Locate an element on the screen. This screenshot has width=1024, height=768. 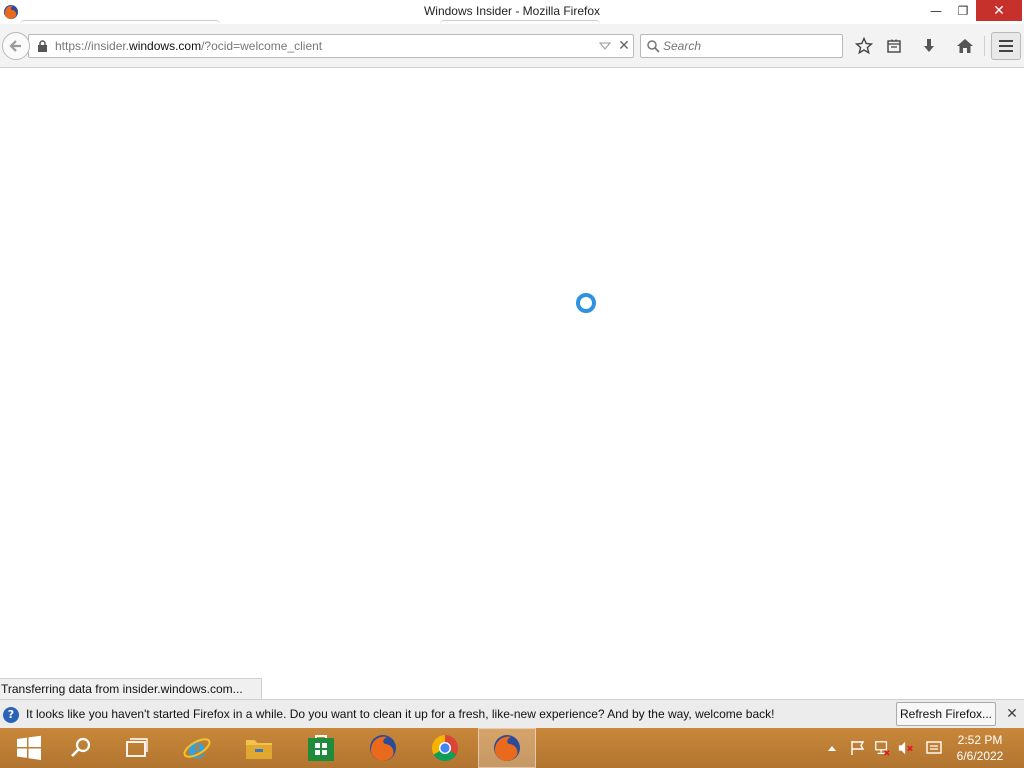
store-button is located at coordinates (321, 748).